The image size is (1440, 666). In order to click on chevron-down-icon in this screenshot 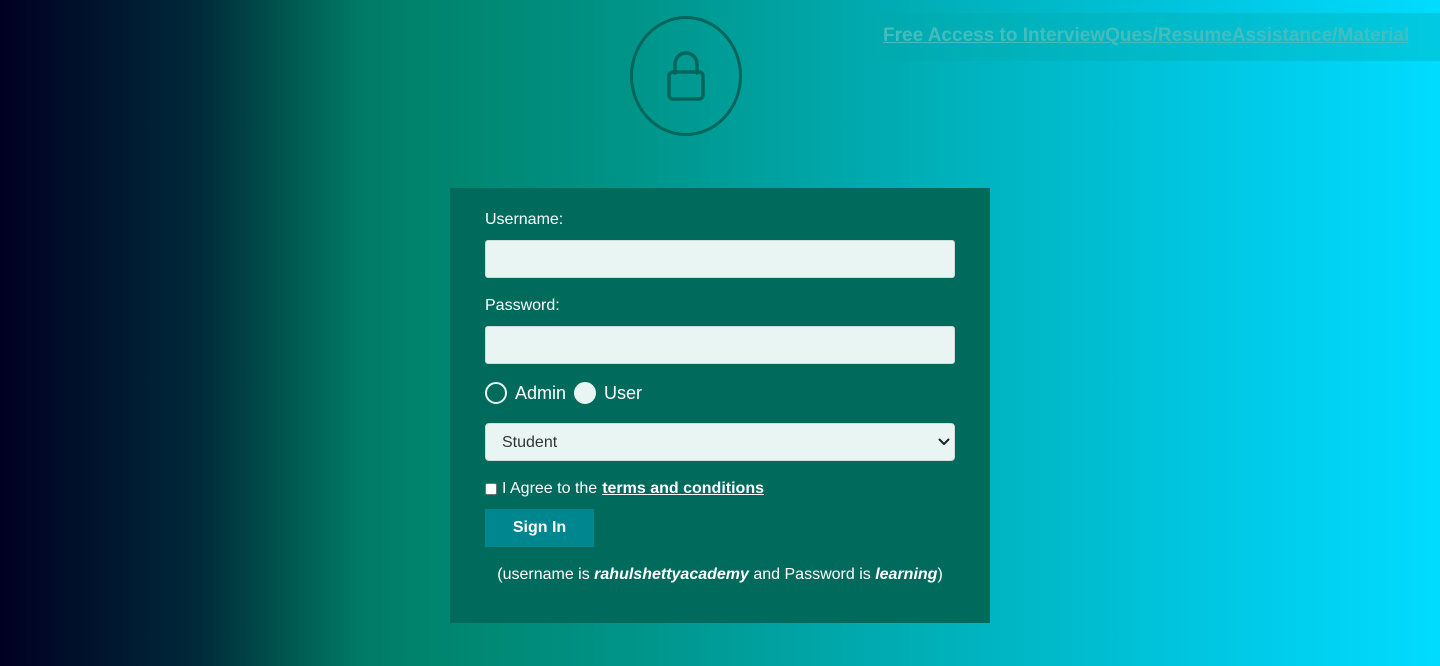, I will do `click(944, 441)`.